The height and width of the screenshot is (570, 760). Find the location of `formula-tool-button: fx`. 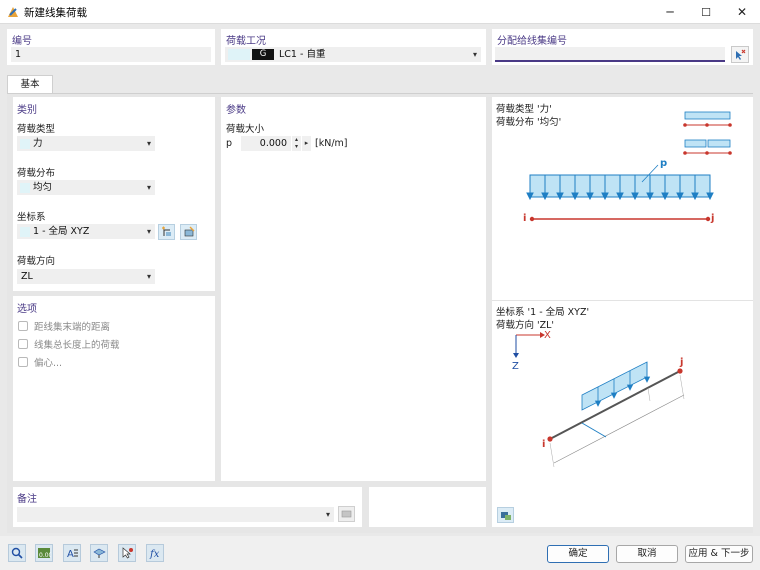

formula-tool-button: fx is located at coordinates (155, 553).